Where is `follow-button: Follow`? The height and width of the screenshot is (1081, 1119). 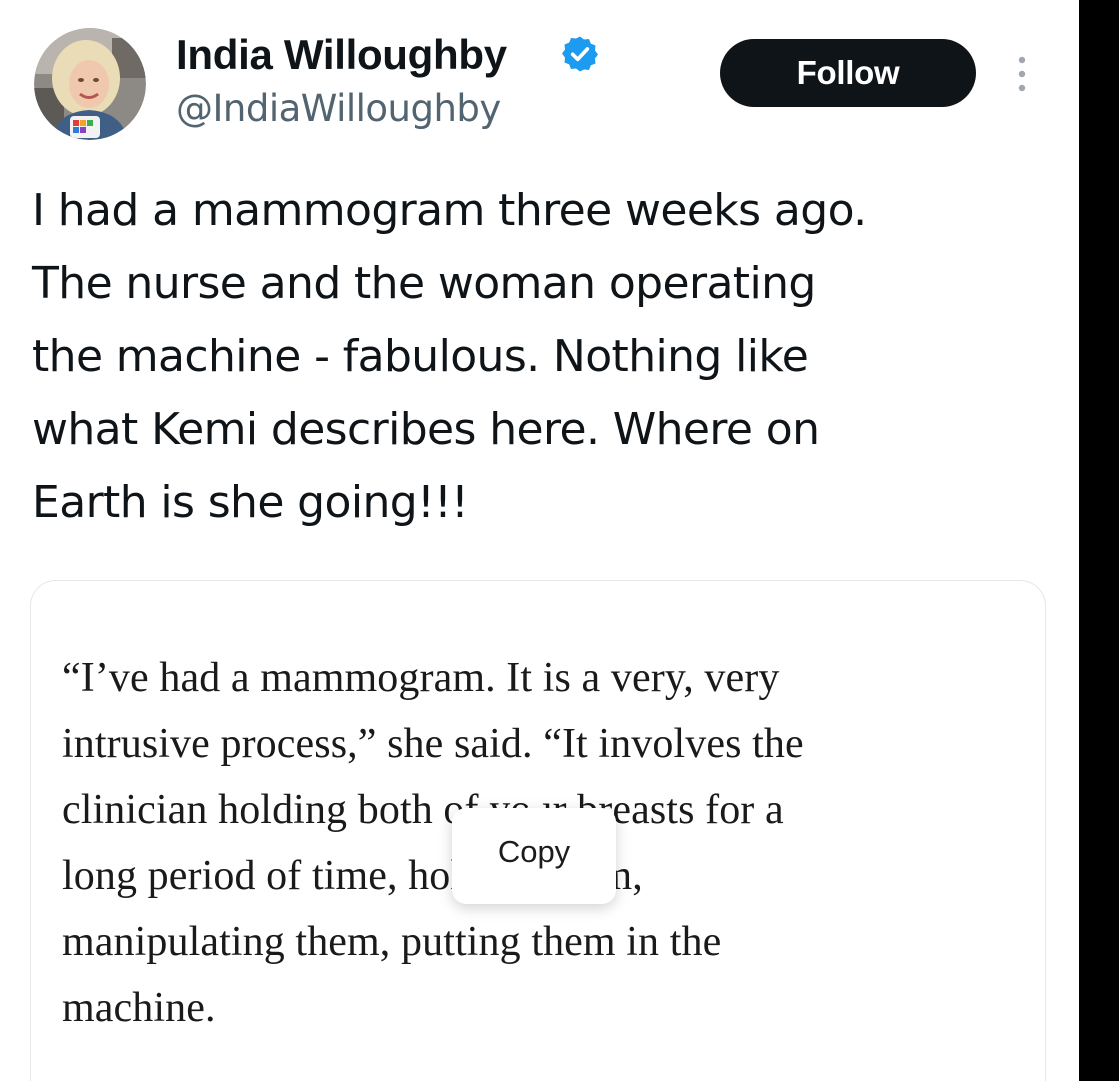 follow-button: Follow is located at coordinates (848, 73).